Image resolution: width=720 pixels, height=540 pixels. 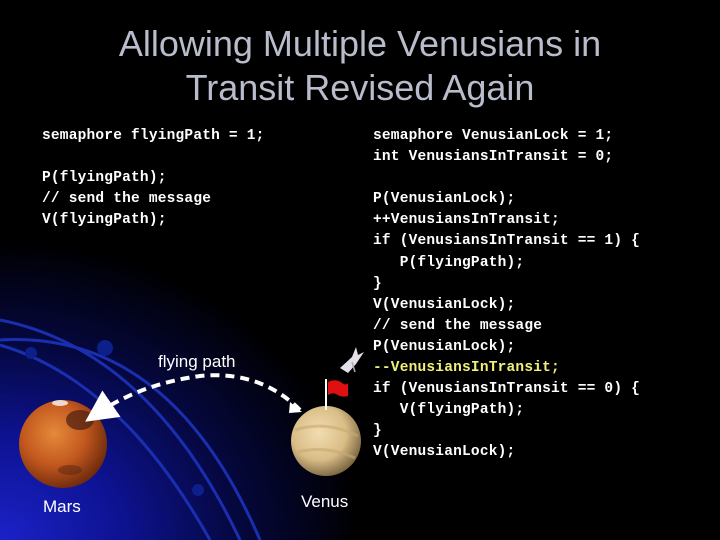 What do you see at coordinates (360, 87) in the screenshot?
I see `slide-title-line2: Transit Revised Again` at bounding box center [360, 87].